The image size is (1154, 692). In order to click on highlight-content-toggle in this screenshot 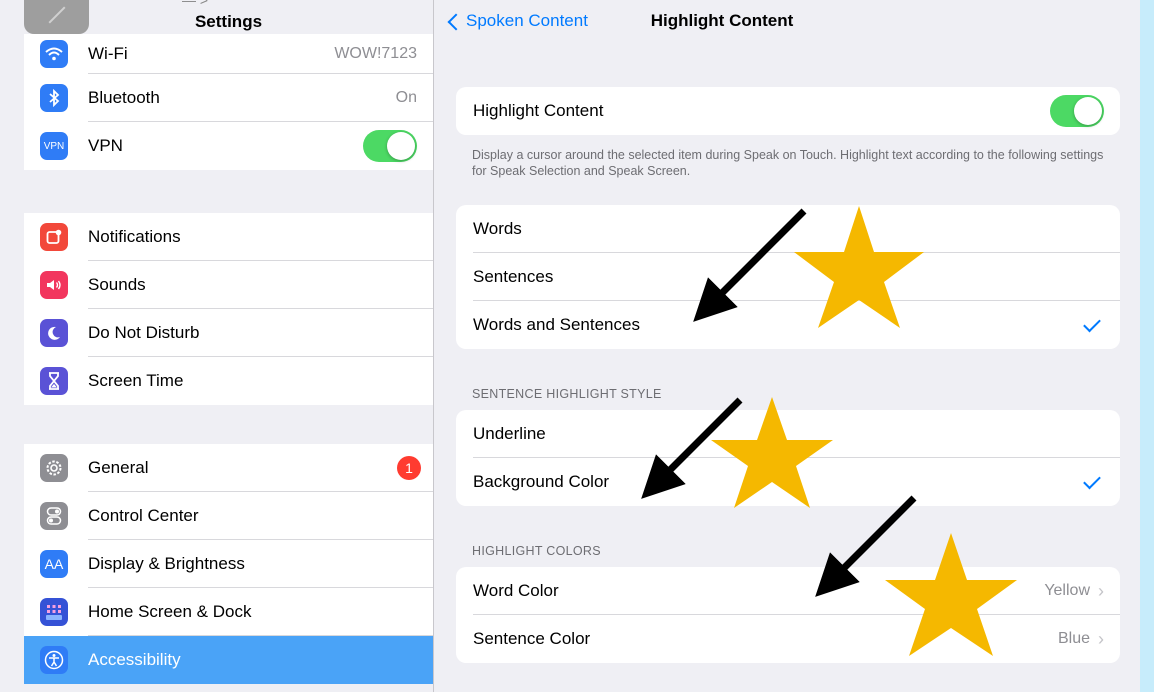, I will do `click(1077, 111)`.